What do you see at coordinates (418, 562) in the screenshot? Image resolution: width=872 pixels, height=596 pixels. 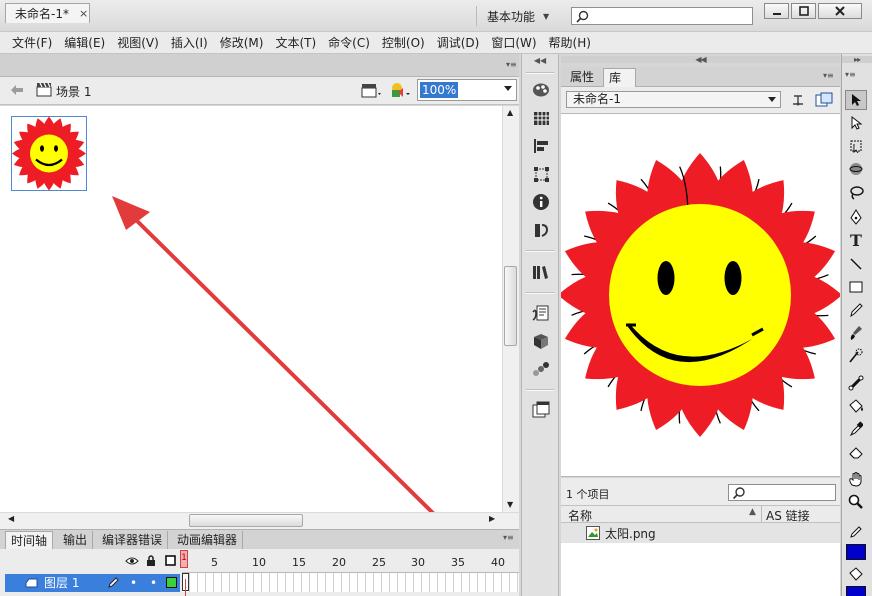 I see `frame-number-30: 30` at bounding box center [418, 562].